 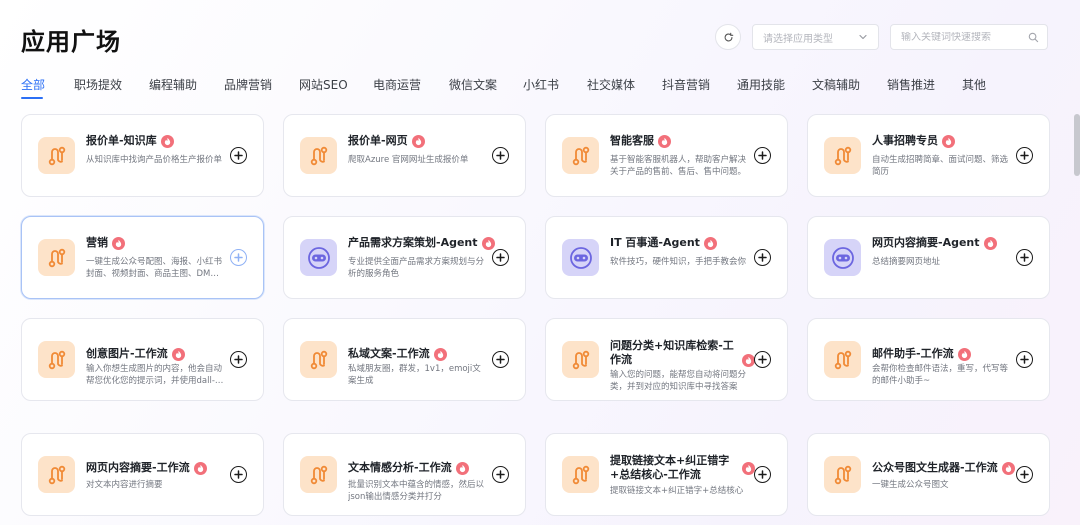 What do you see at coordinates (935, 467) in the screenshot?
I see `app-name: 公众号图文生成器-工作流` at bounding box center [935, 467].